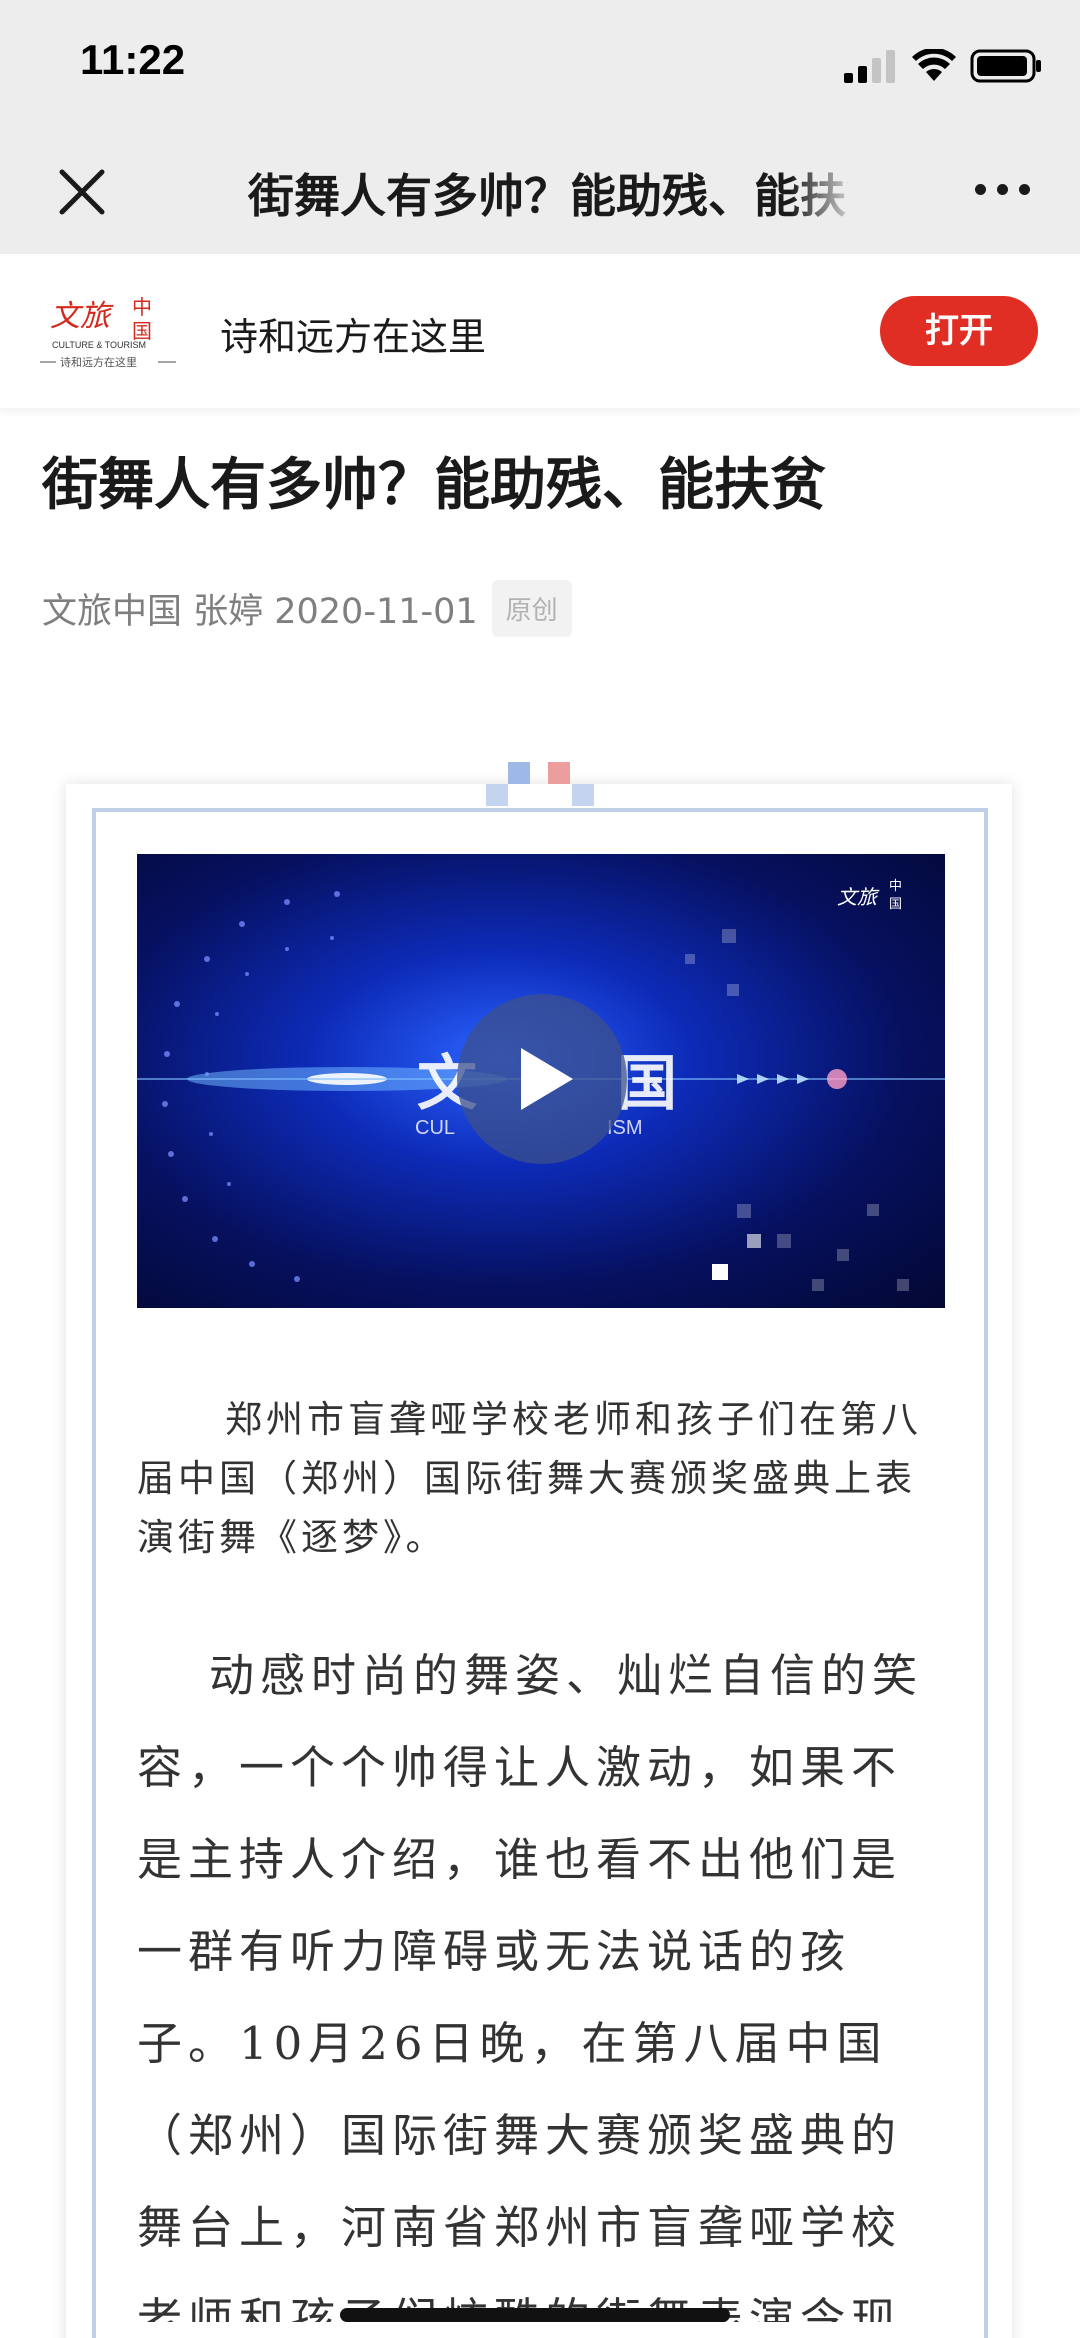  I want to click on svg-text: 诗和远方在这里, so click(98, 362).